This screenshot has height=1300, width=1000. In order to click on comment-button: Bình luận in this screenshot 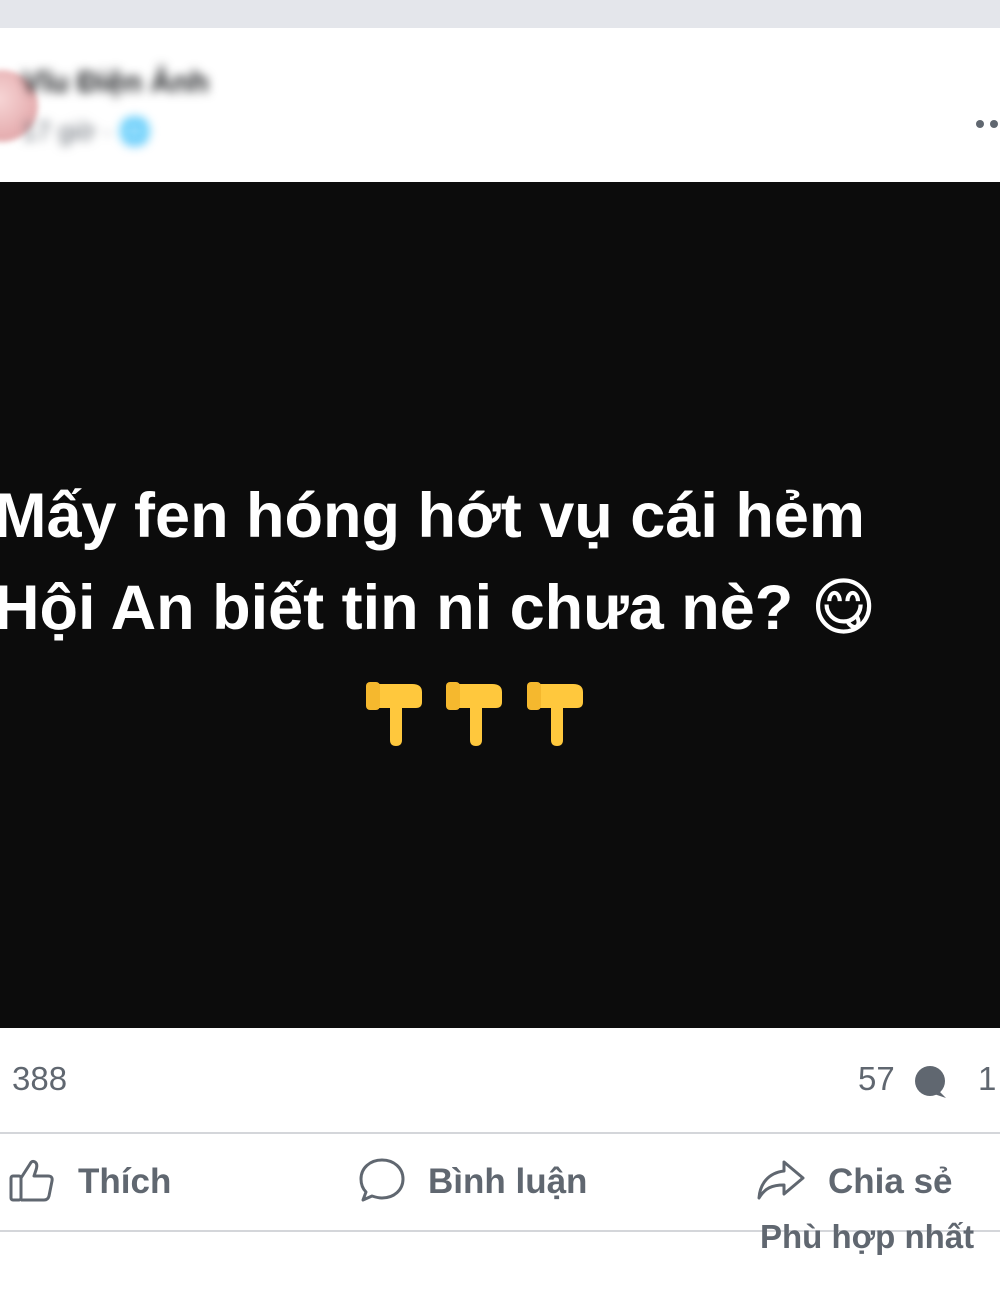, I will do `click(472, 1182)`.